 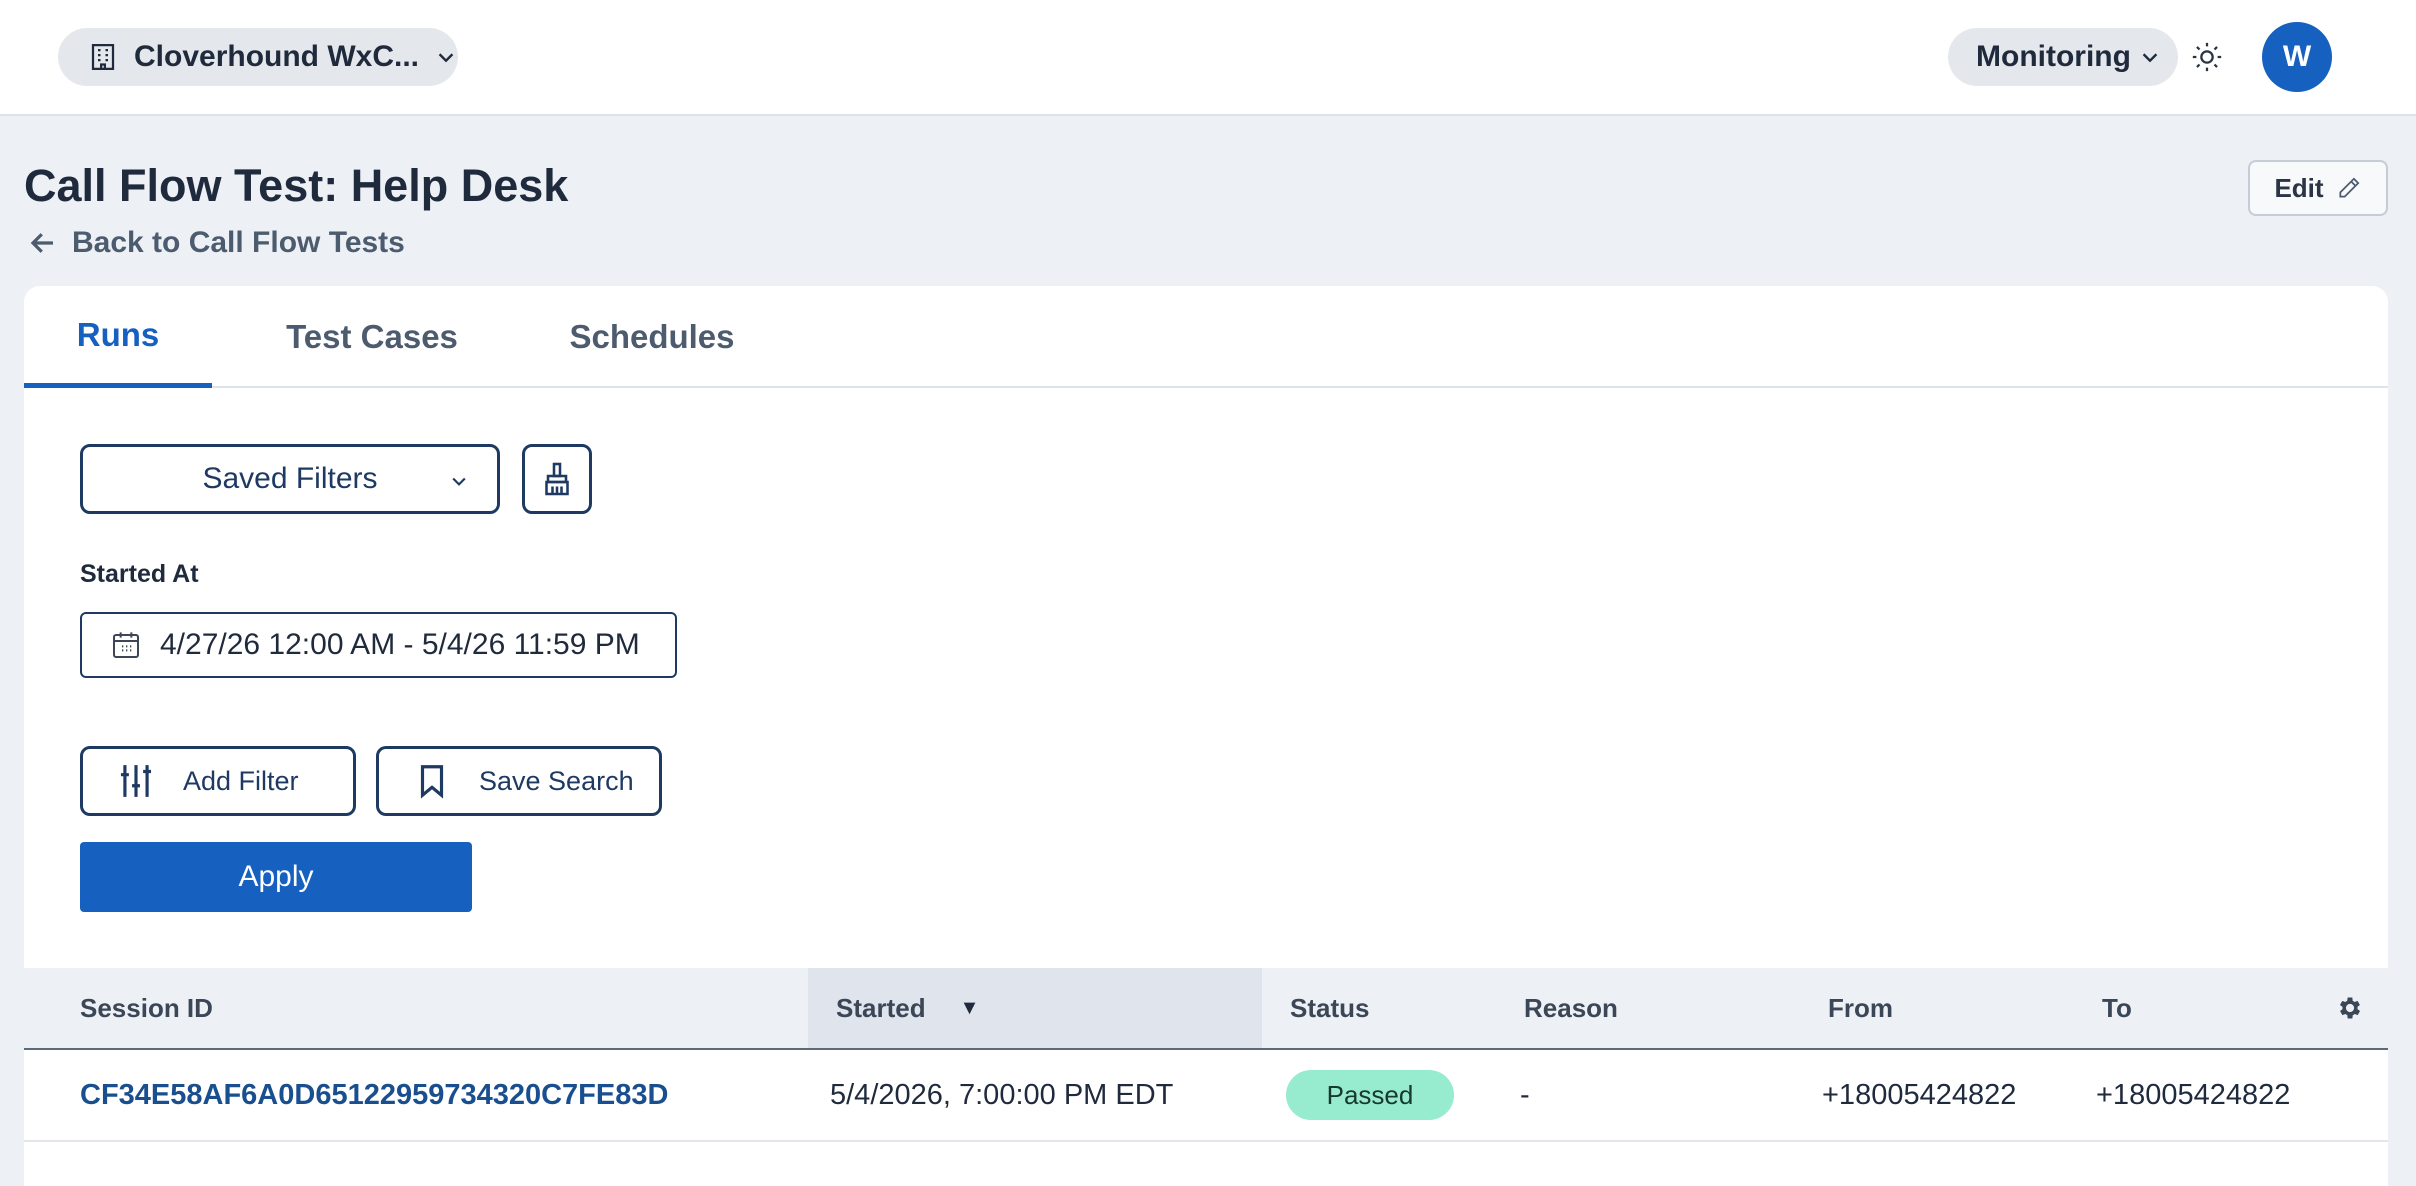 I want to click on clear-filters-button, so click(x=557, y=479).